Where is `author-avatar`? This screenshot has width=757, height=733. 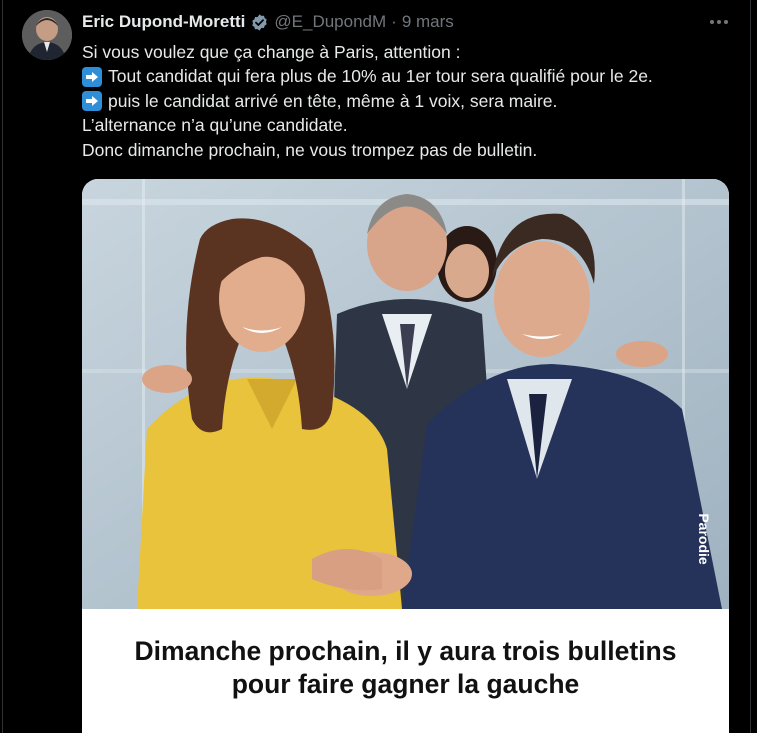 author-avatar is located at coordinates (47, 35).